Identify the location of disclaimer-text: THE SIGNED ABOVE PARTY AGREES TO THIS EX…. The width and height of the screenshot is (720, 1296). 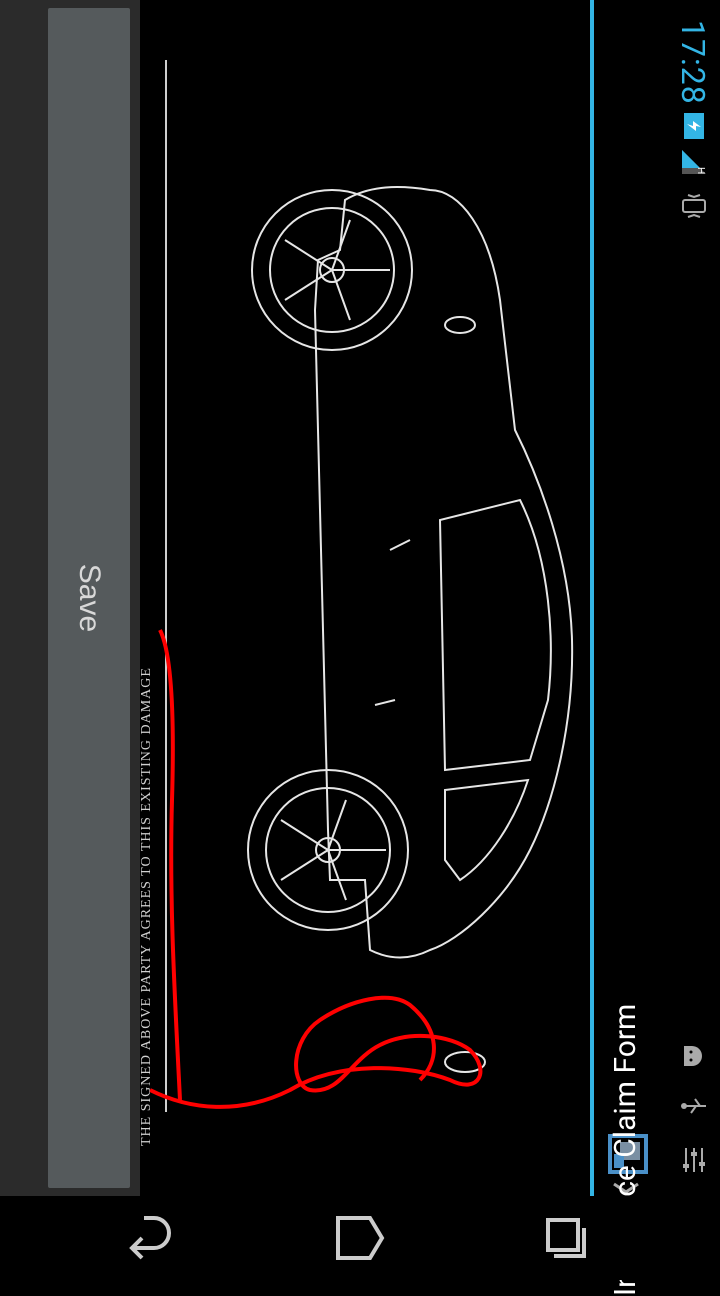
(147, 906).